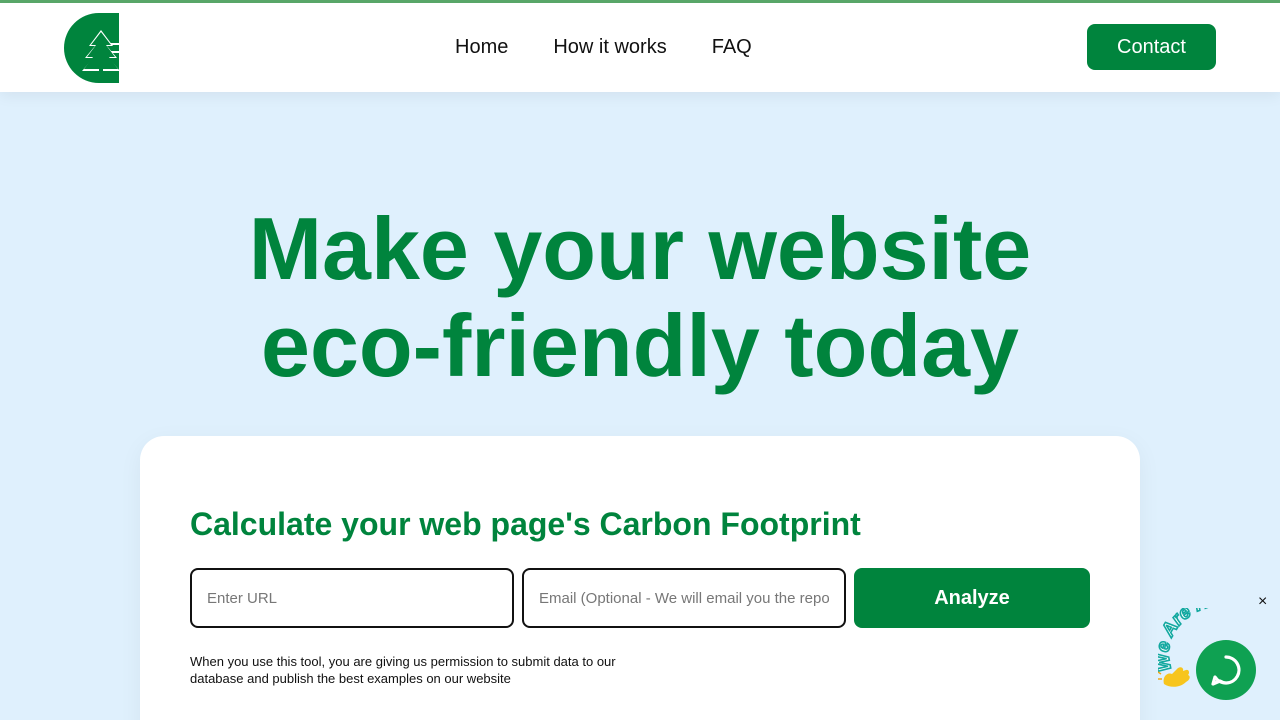  Describe the element at coordinates (92, 48) in the screenshot. I see `logo-icon` at that location.